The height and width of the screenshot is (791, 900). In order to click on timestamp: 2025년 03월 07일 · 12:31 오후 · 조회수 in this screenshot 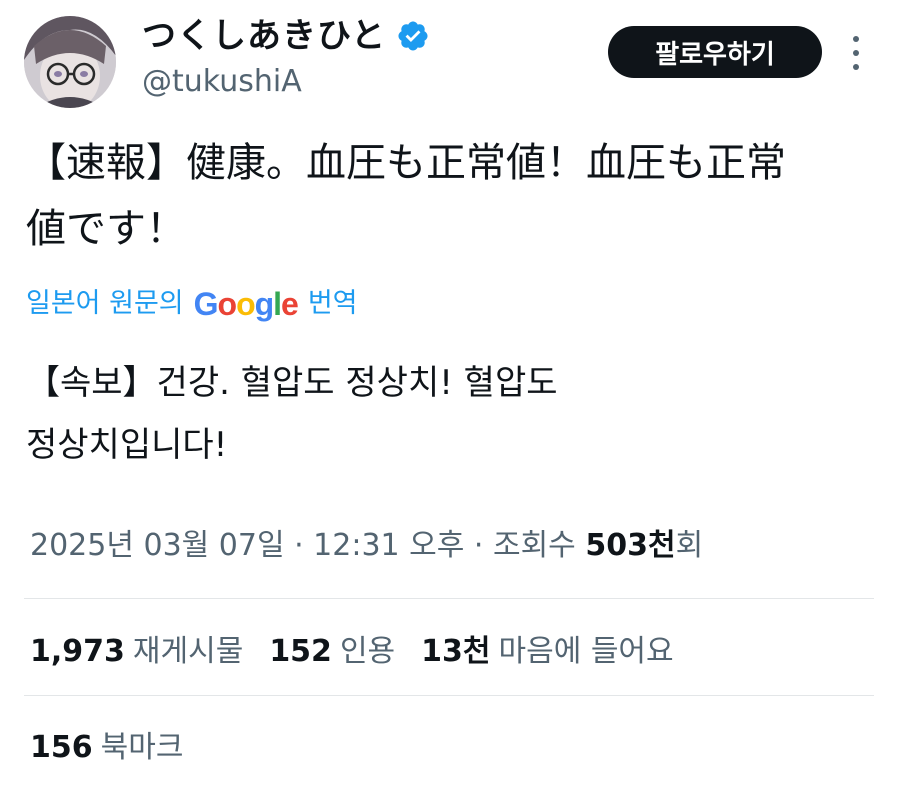, I will do `click(303, 545)`.